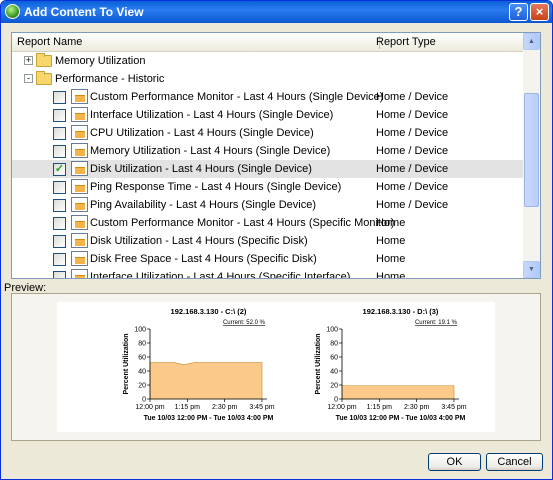  Describe the element at coordinates (334, 372) in the screenshot. I see `y-tick-label: 40` at that location.